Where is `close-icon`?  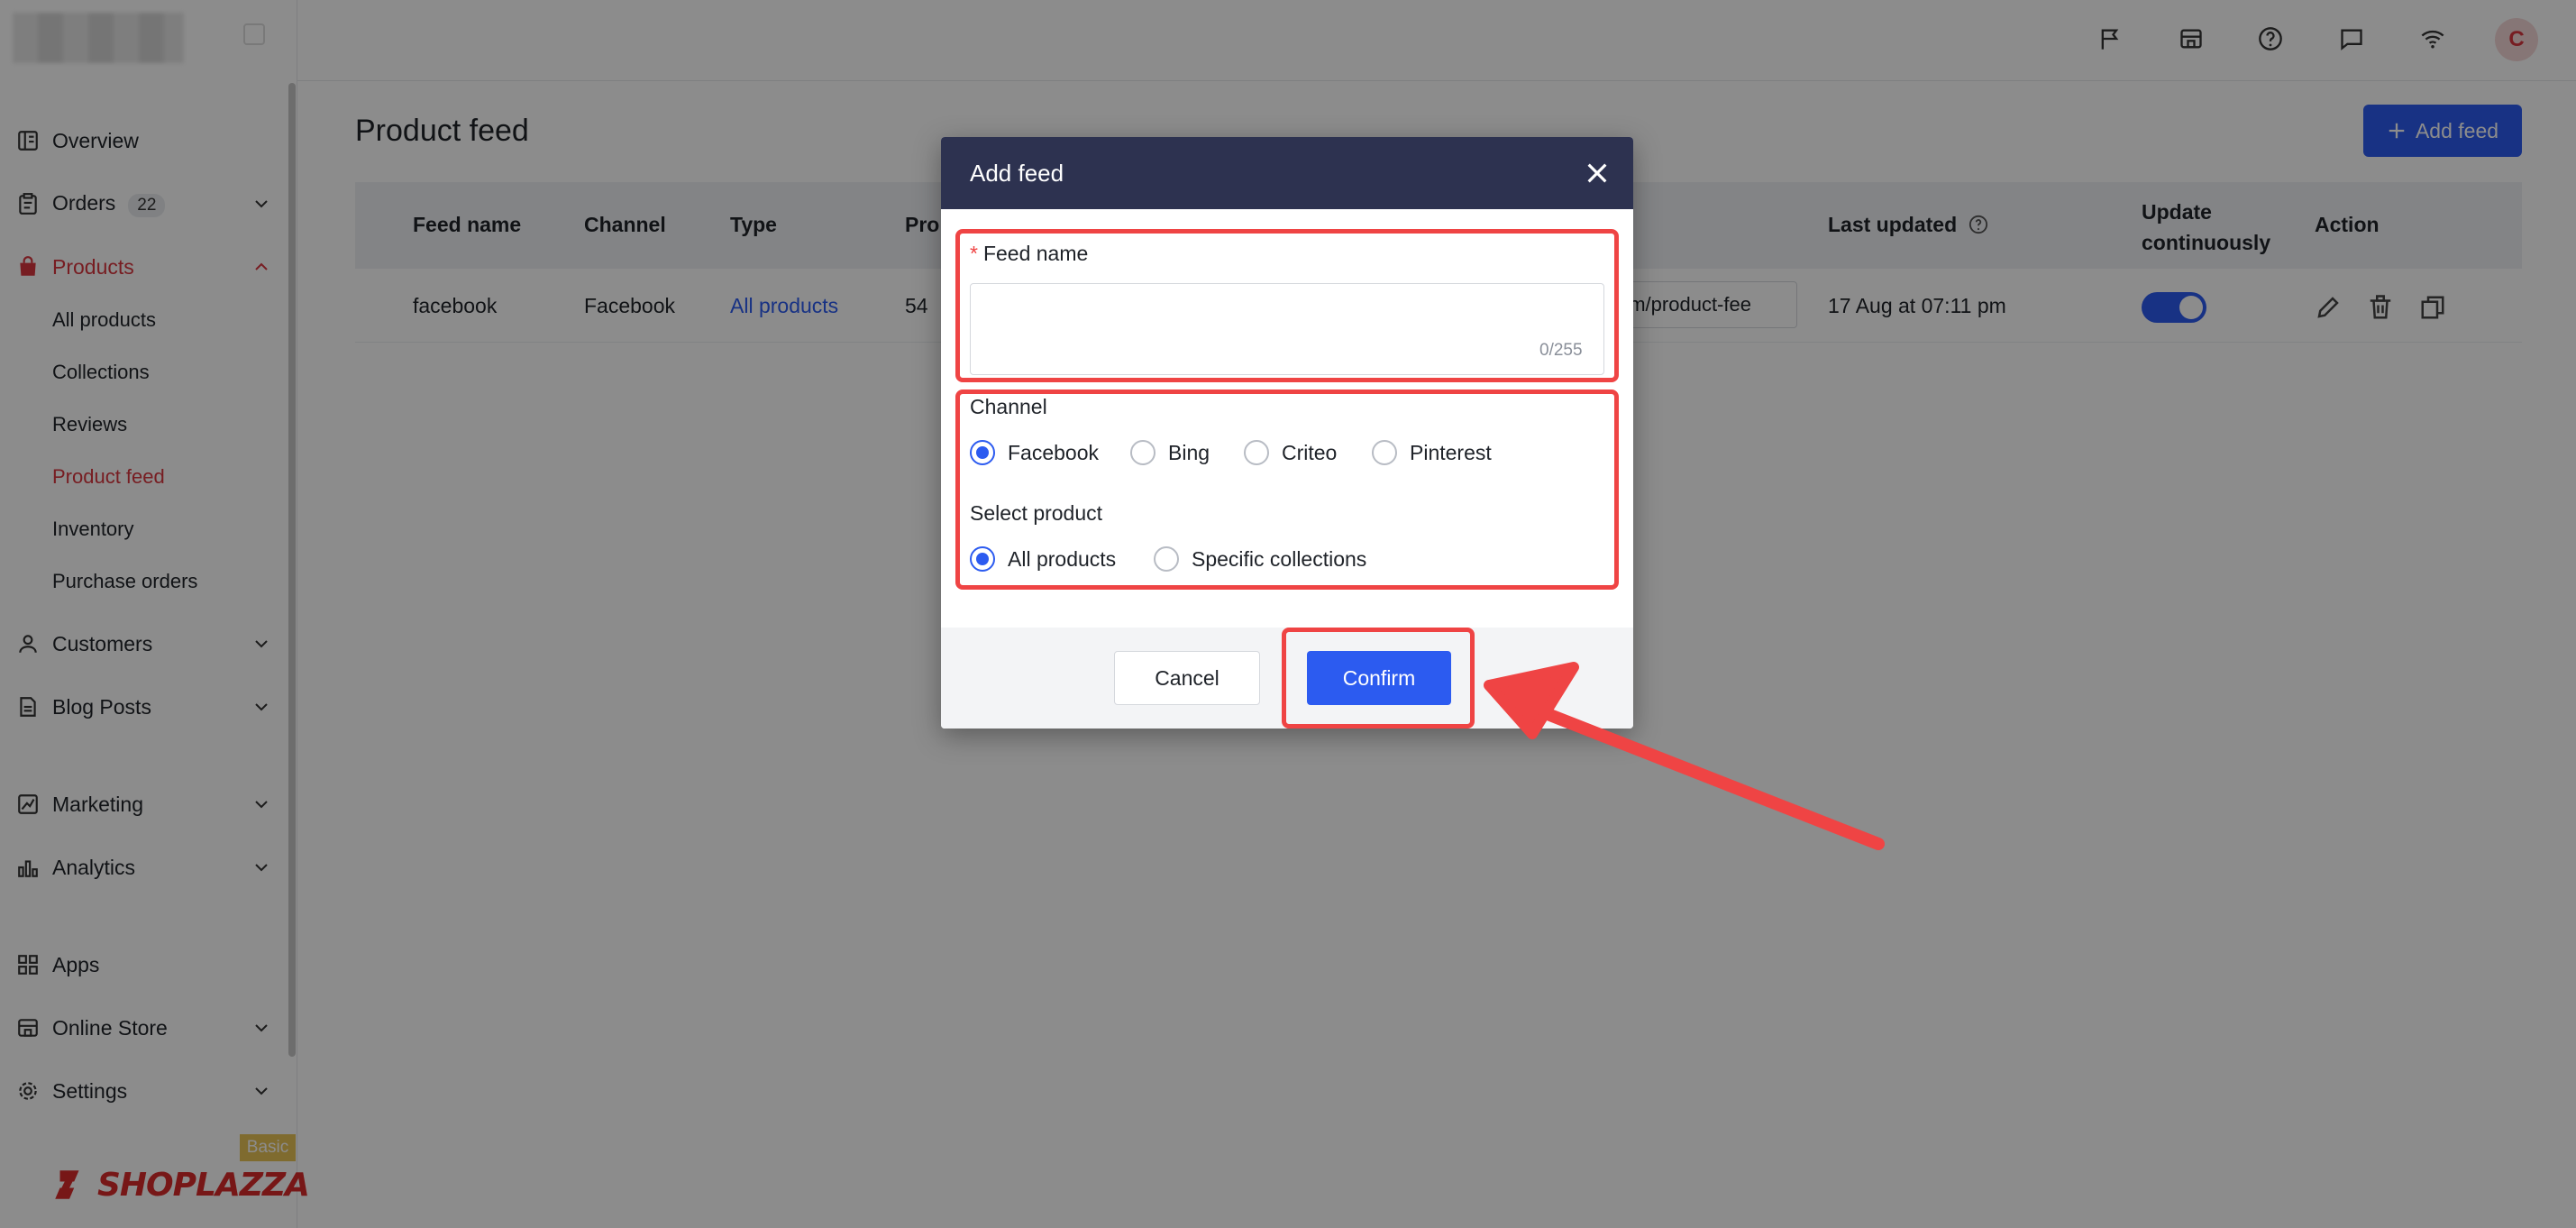 close-icon is located at coordinates (1597, 173).